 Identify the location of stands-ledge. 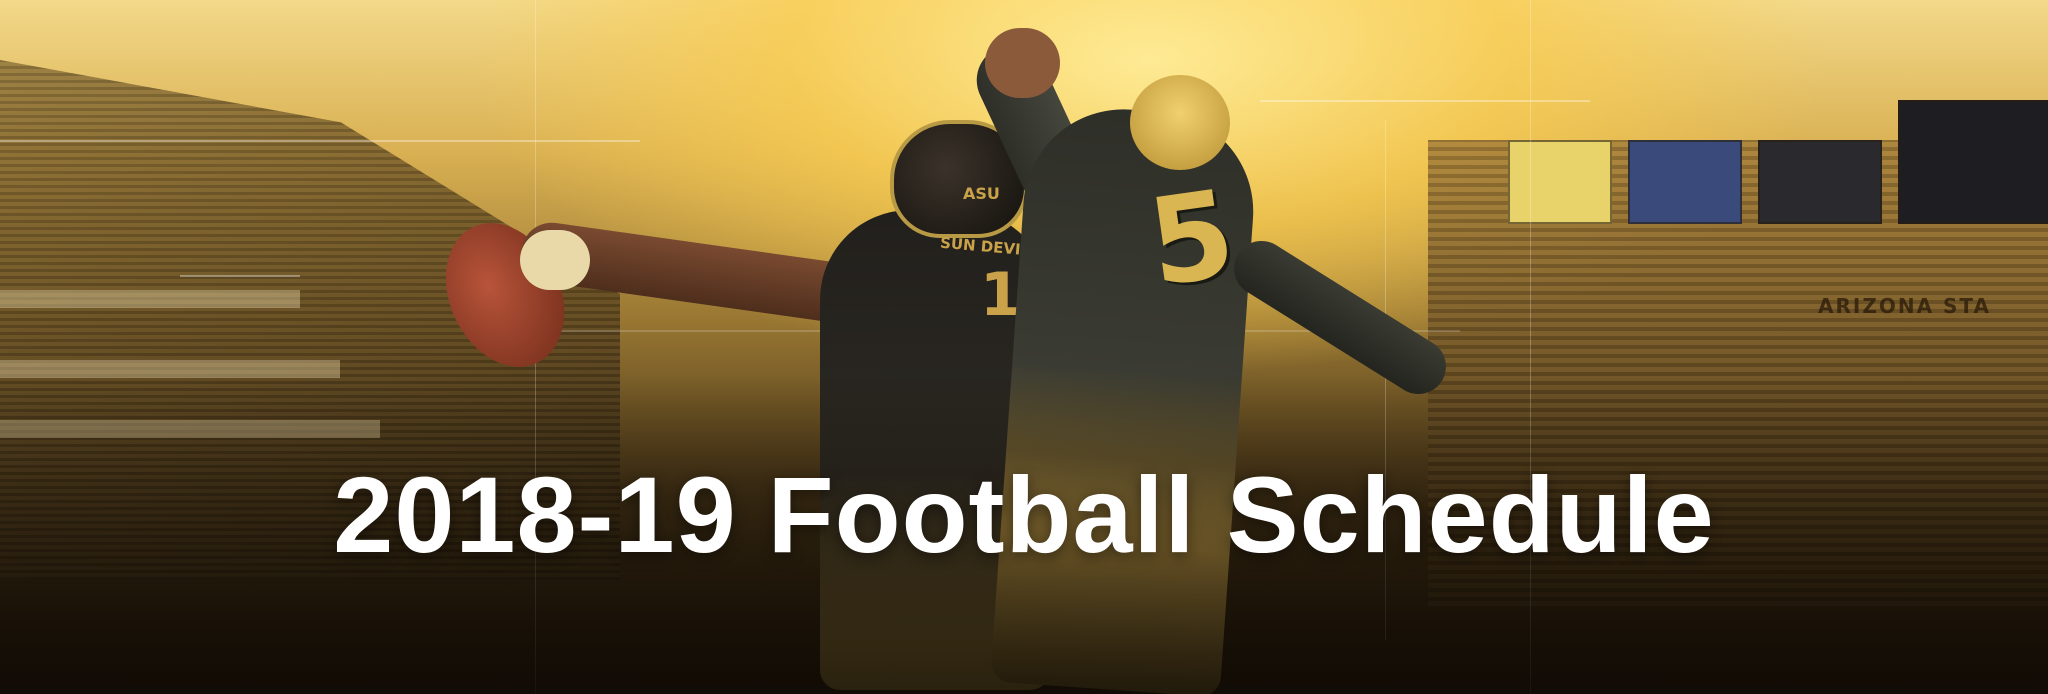
(150, 299).